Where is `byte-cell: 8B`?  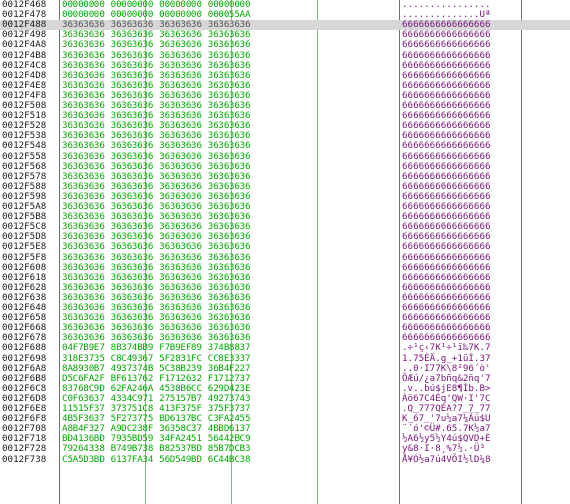
byte-cell: 8B is located at coordinates (113, 348).